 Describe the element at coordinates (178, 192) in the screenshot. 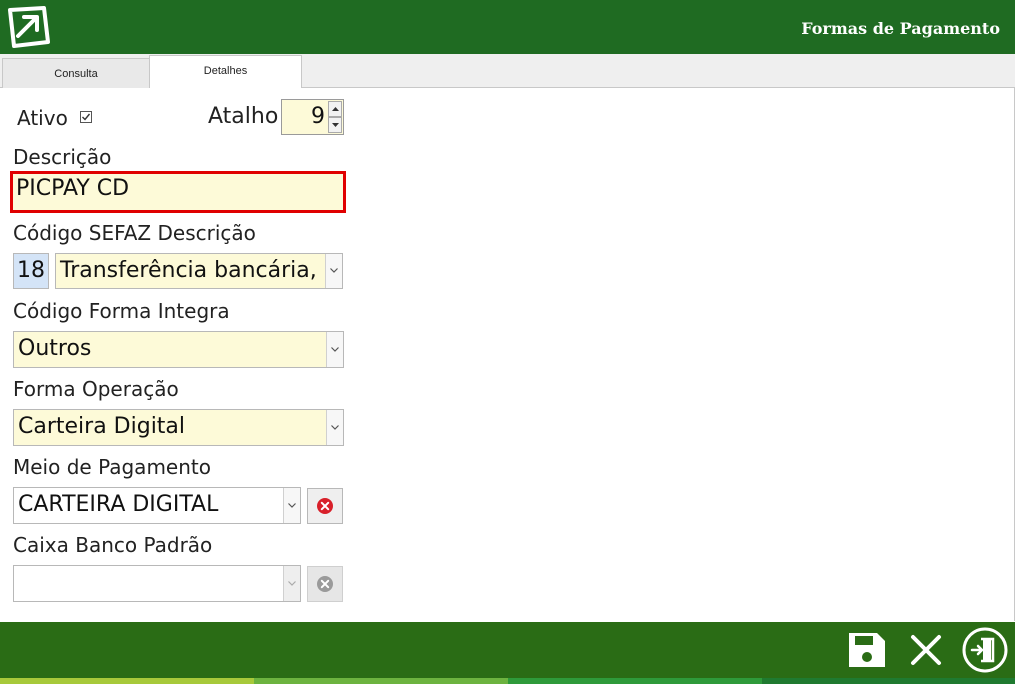

I see `descricao-input: PICPAY CD` at that location.